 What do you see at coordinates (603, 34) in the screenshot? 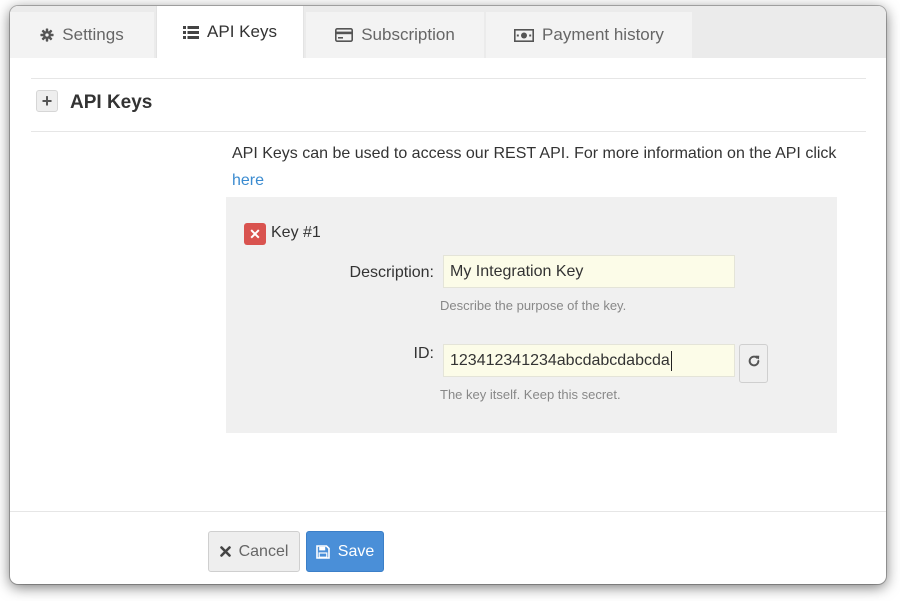
I see `tab-payment-history-label: Payment history` at bounding box center [603, 34].